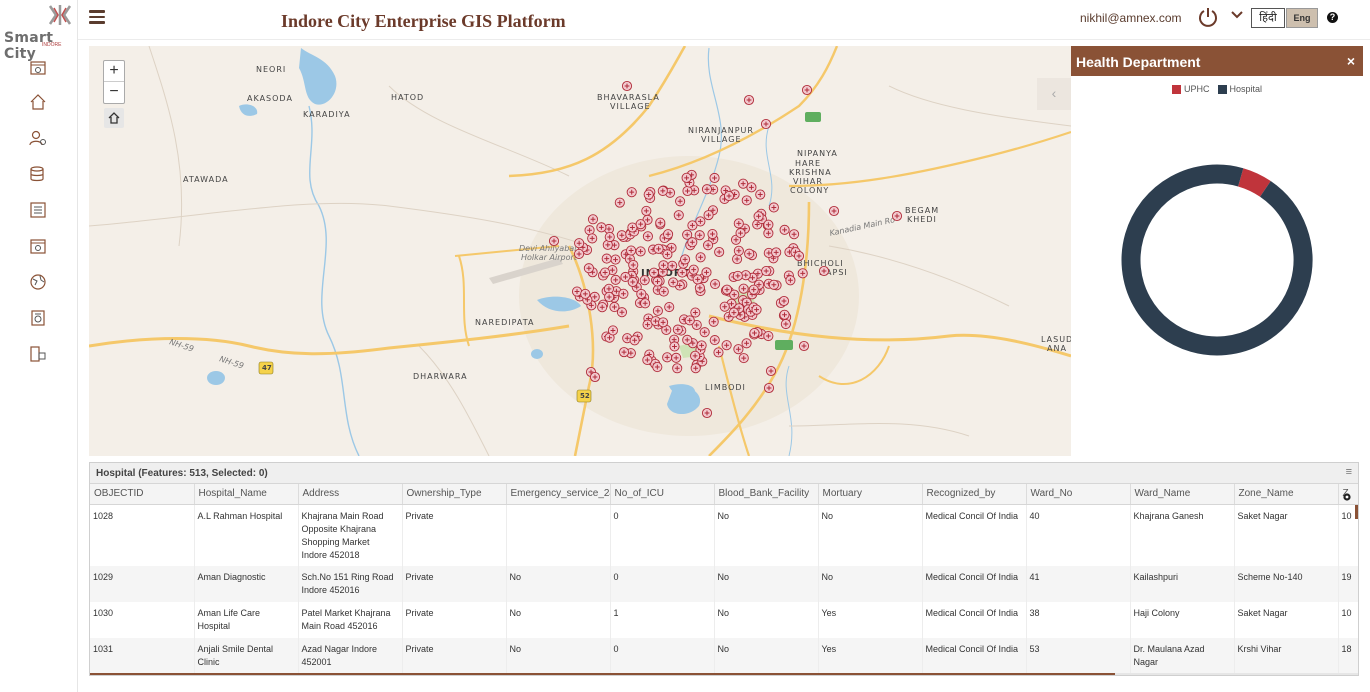  What do you see at coordinates (1351, 61) in the screenshot?
I see `panel-close-button: ×` at bounding box center [1351, 61].